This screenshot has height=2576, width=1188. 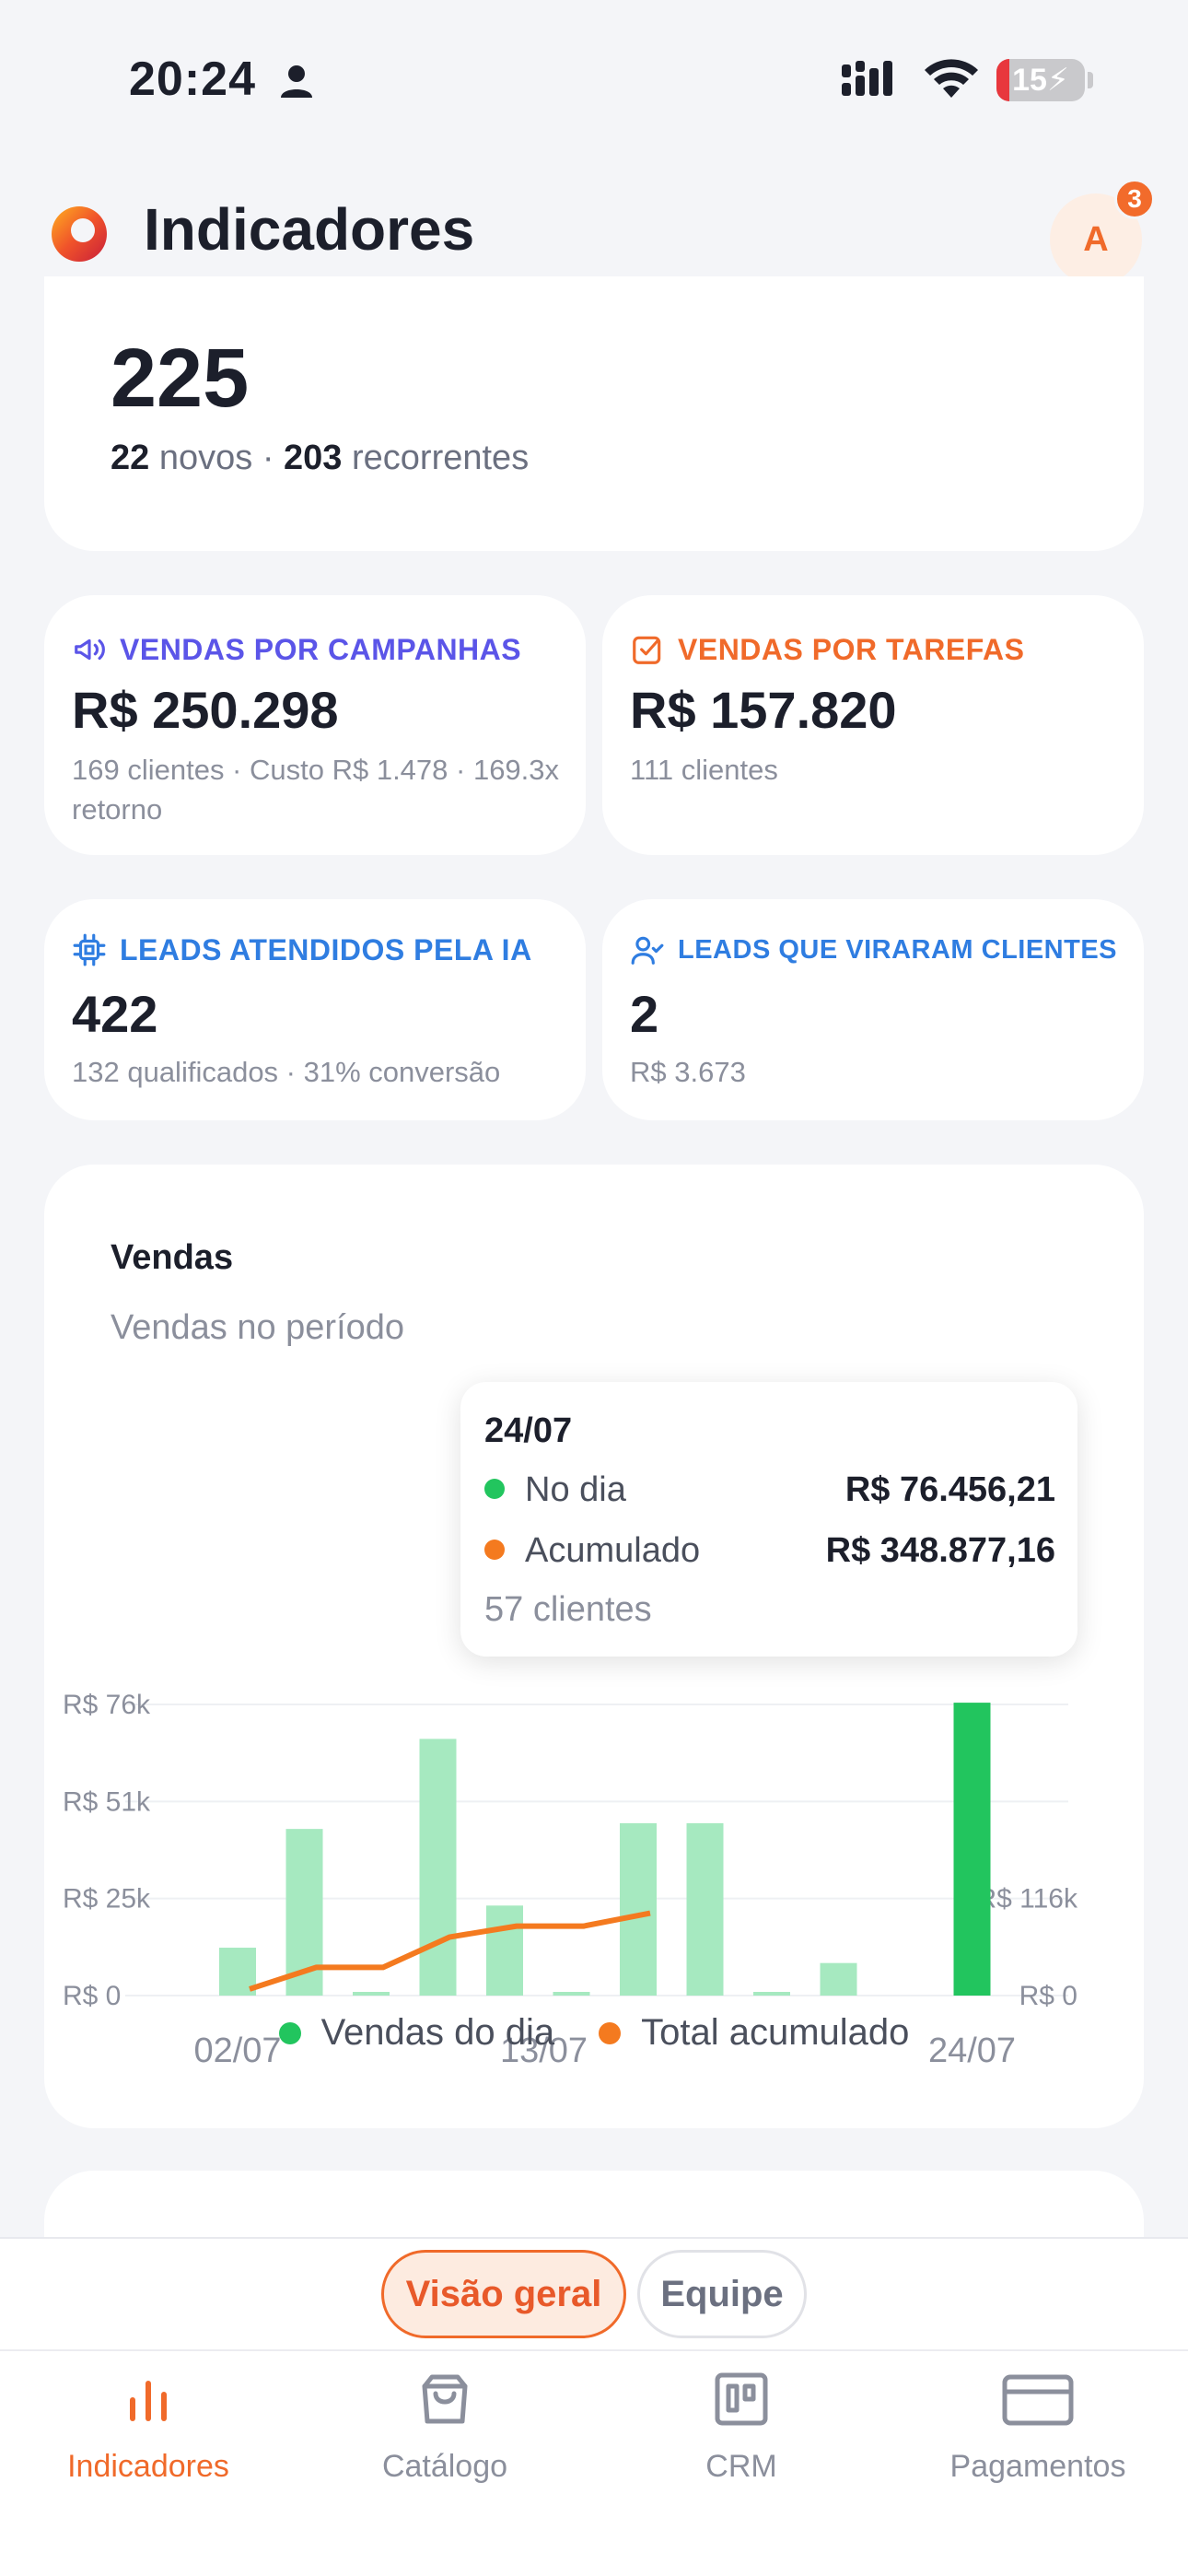 What do you see at coordinates (302, 949) in the screenshot?
I see `stat-label-ai-leads: LEADS ATENDIDOS PELA IA` at bounding box center [302, 949].